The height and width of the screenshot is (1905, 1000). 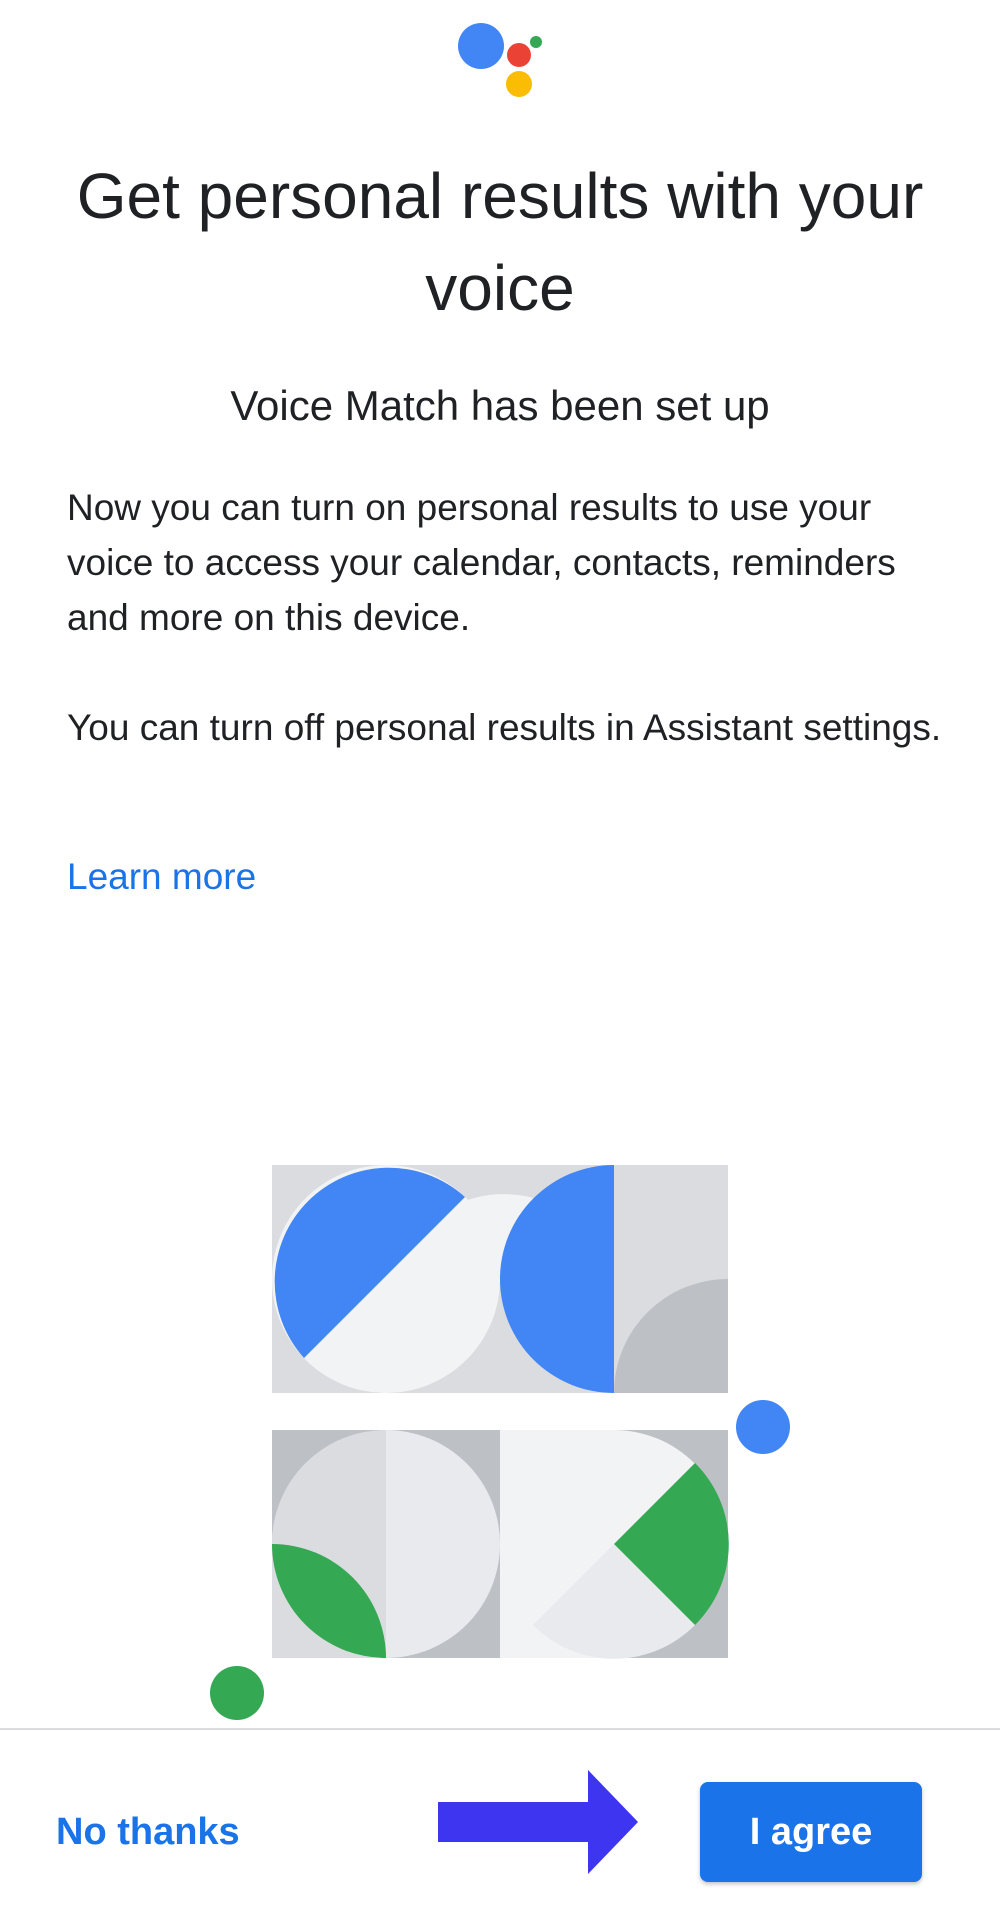 I want to click on page-title: Get personal results with your voice, so click(x=500, y=242).